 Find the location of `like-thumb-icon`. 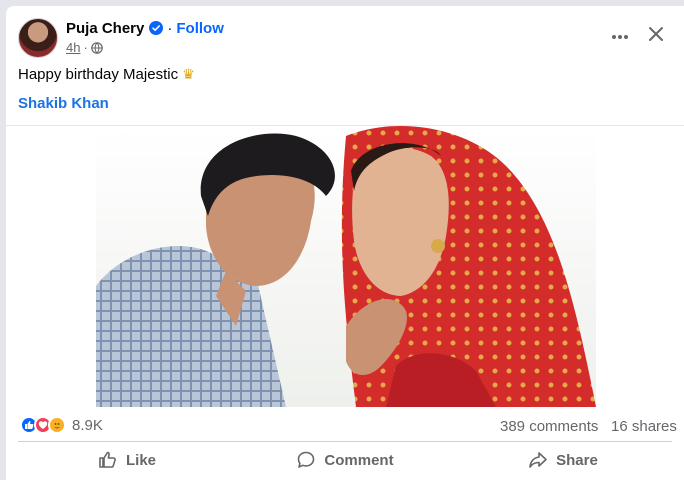

like-thumb-icon is located at coordinates (107, 459).